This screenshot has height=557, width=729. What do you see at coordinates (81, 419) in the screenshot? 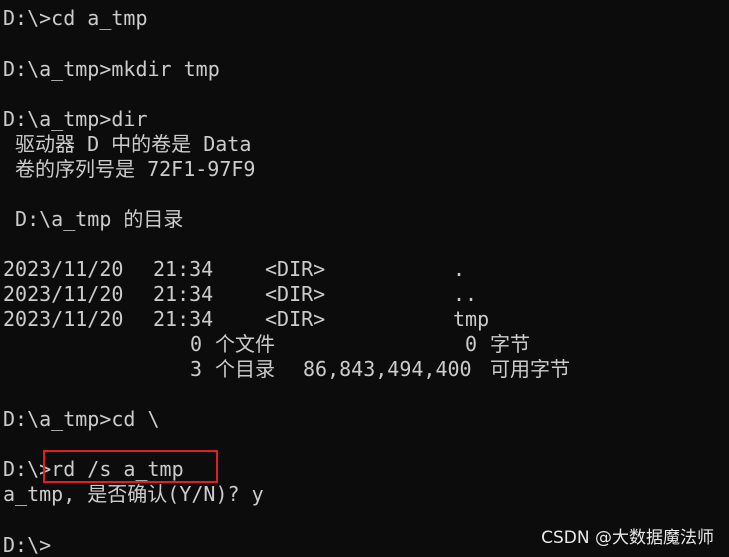
I see `command-line-cd-root: D:\a_tmp>cd \` at bounding box center [81, 419].